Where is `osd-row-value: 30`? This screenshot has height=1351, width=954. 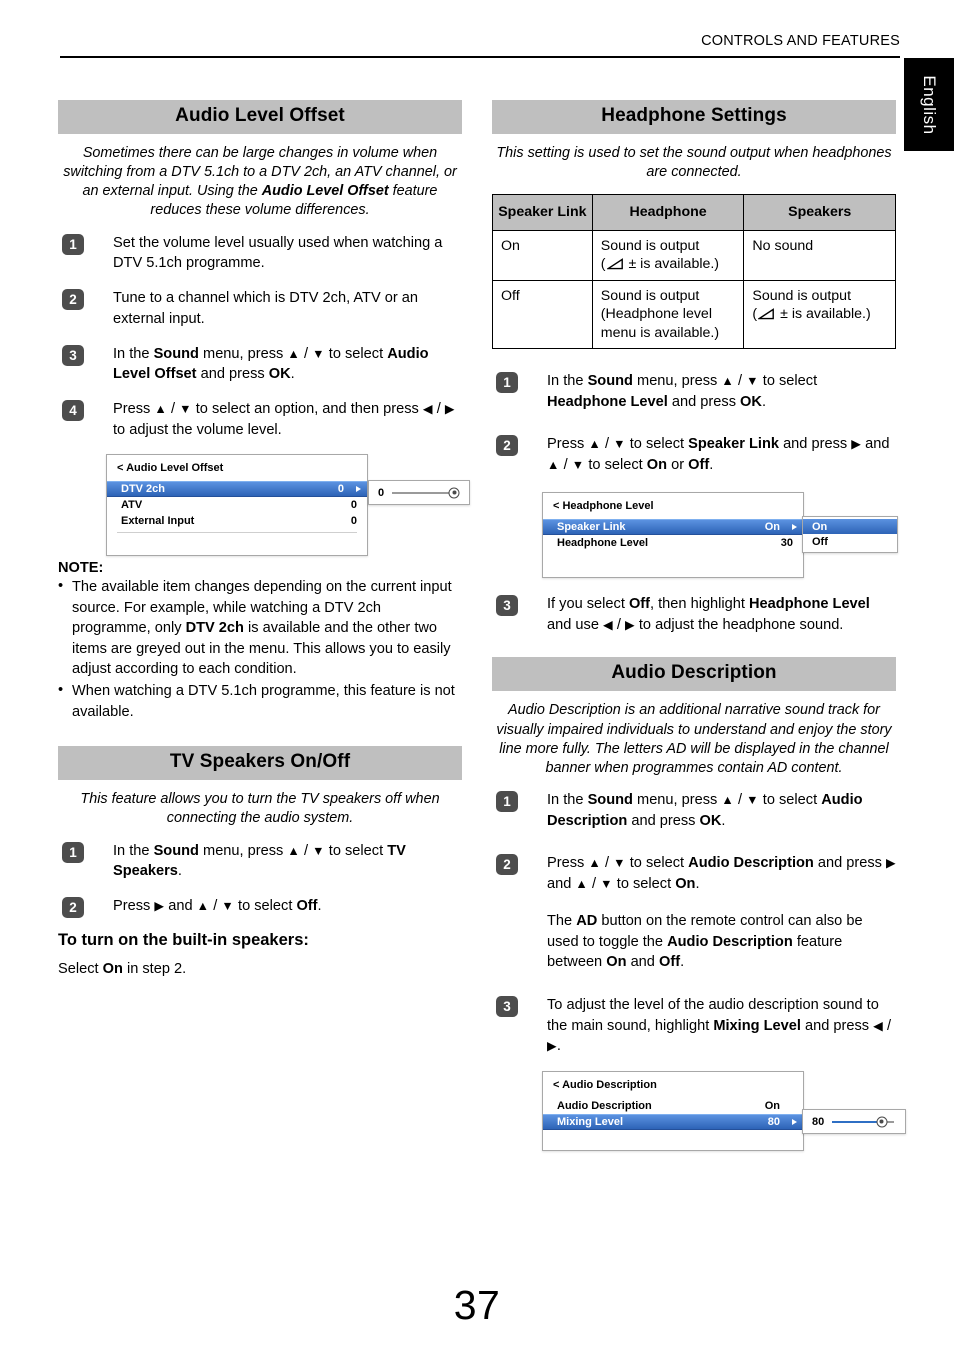 osd-row-value: 30 is located at coordinates (786, 542).